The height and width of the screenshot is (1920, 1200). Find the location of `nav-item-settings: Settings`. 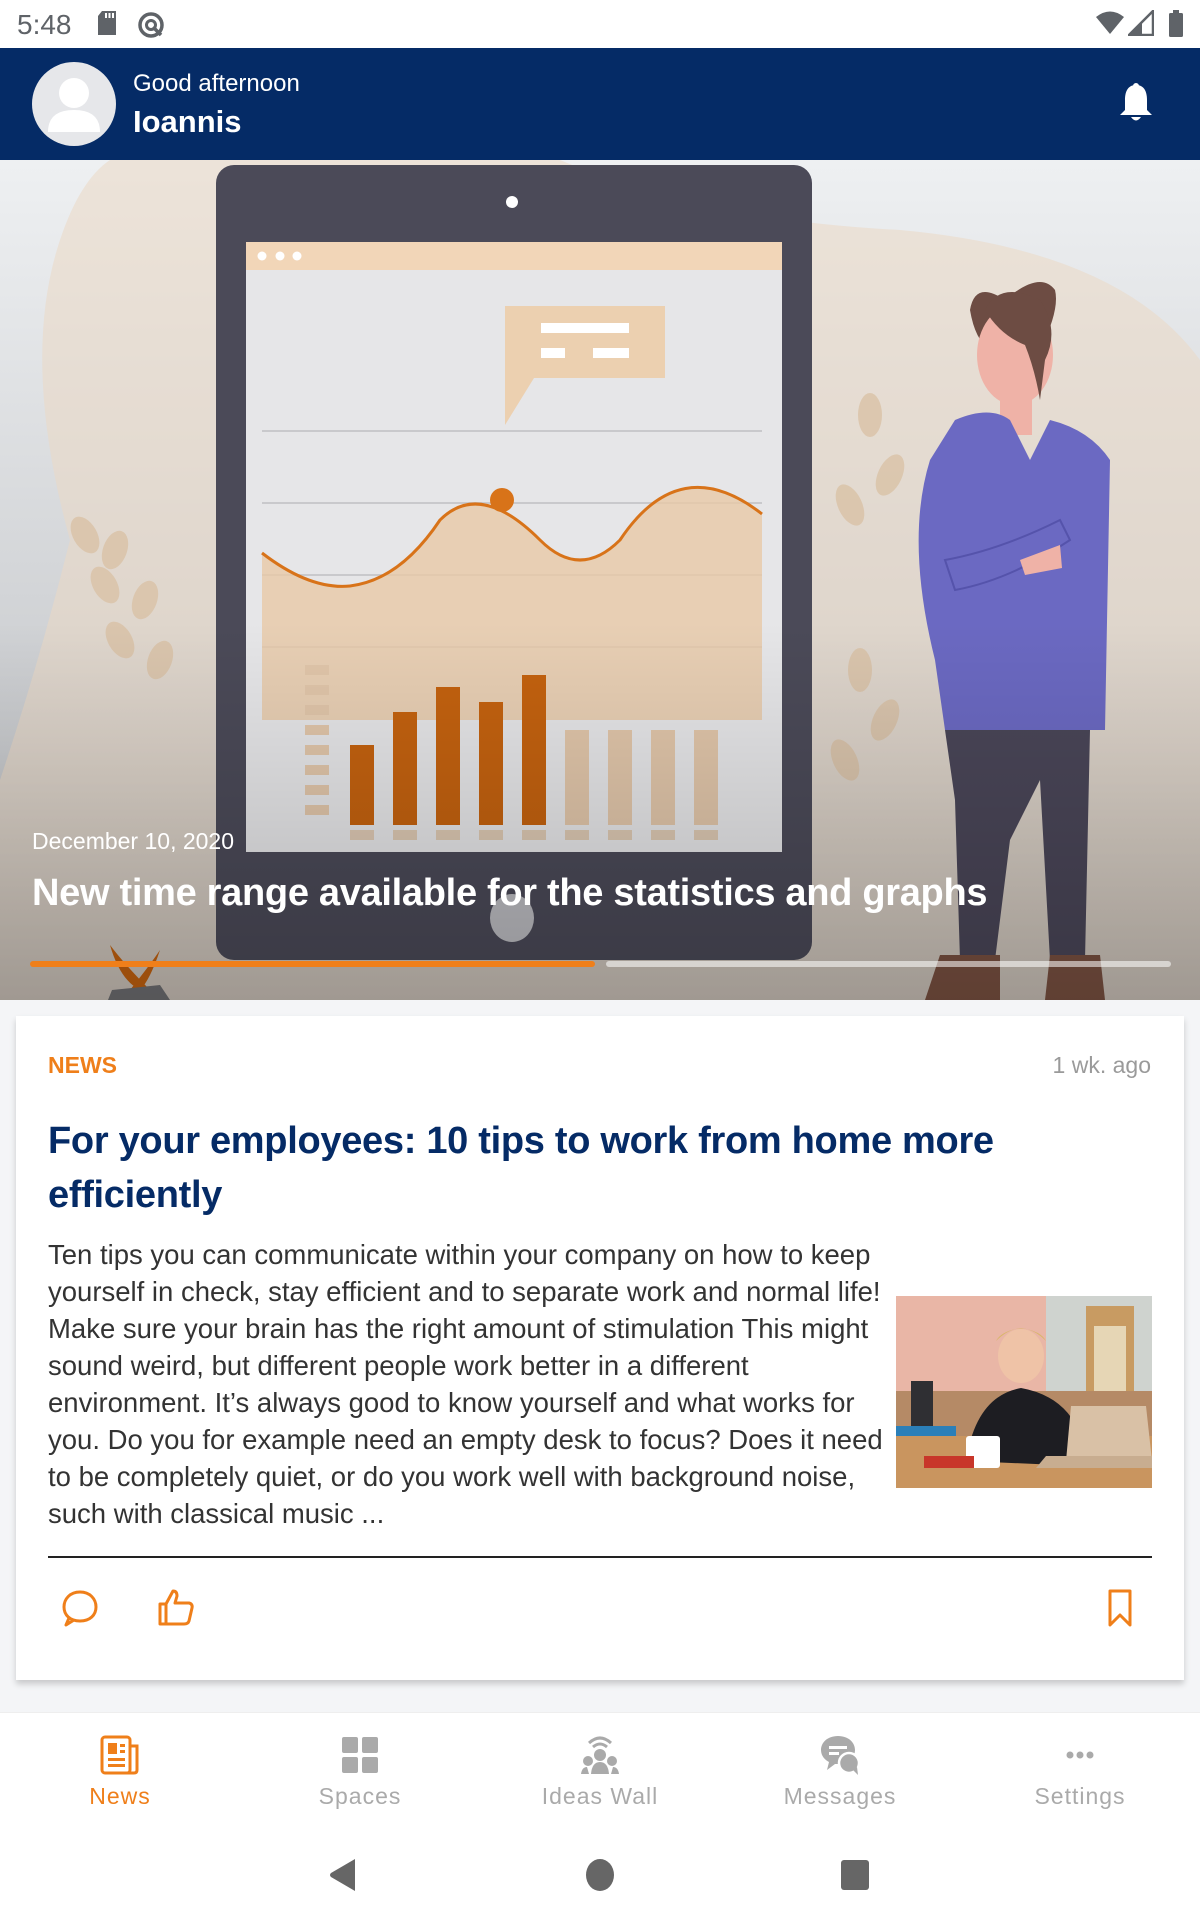

nav-item-settings: Settings is located at coordinates (1080, 1772).